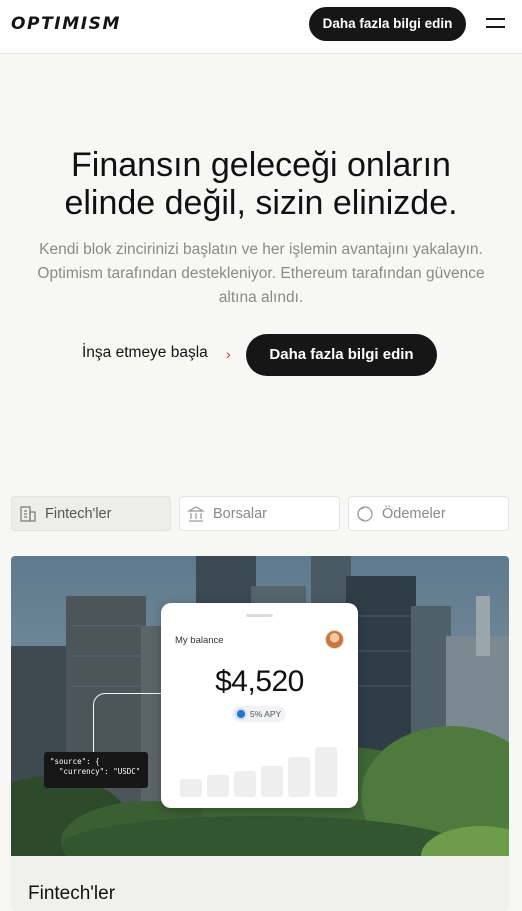  I want to click on tab-label: Fintech'ler, so click(78, 514).